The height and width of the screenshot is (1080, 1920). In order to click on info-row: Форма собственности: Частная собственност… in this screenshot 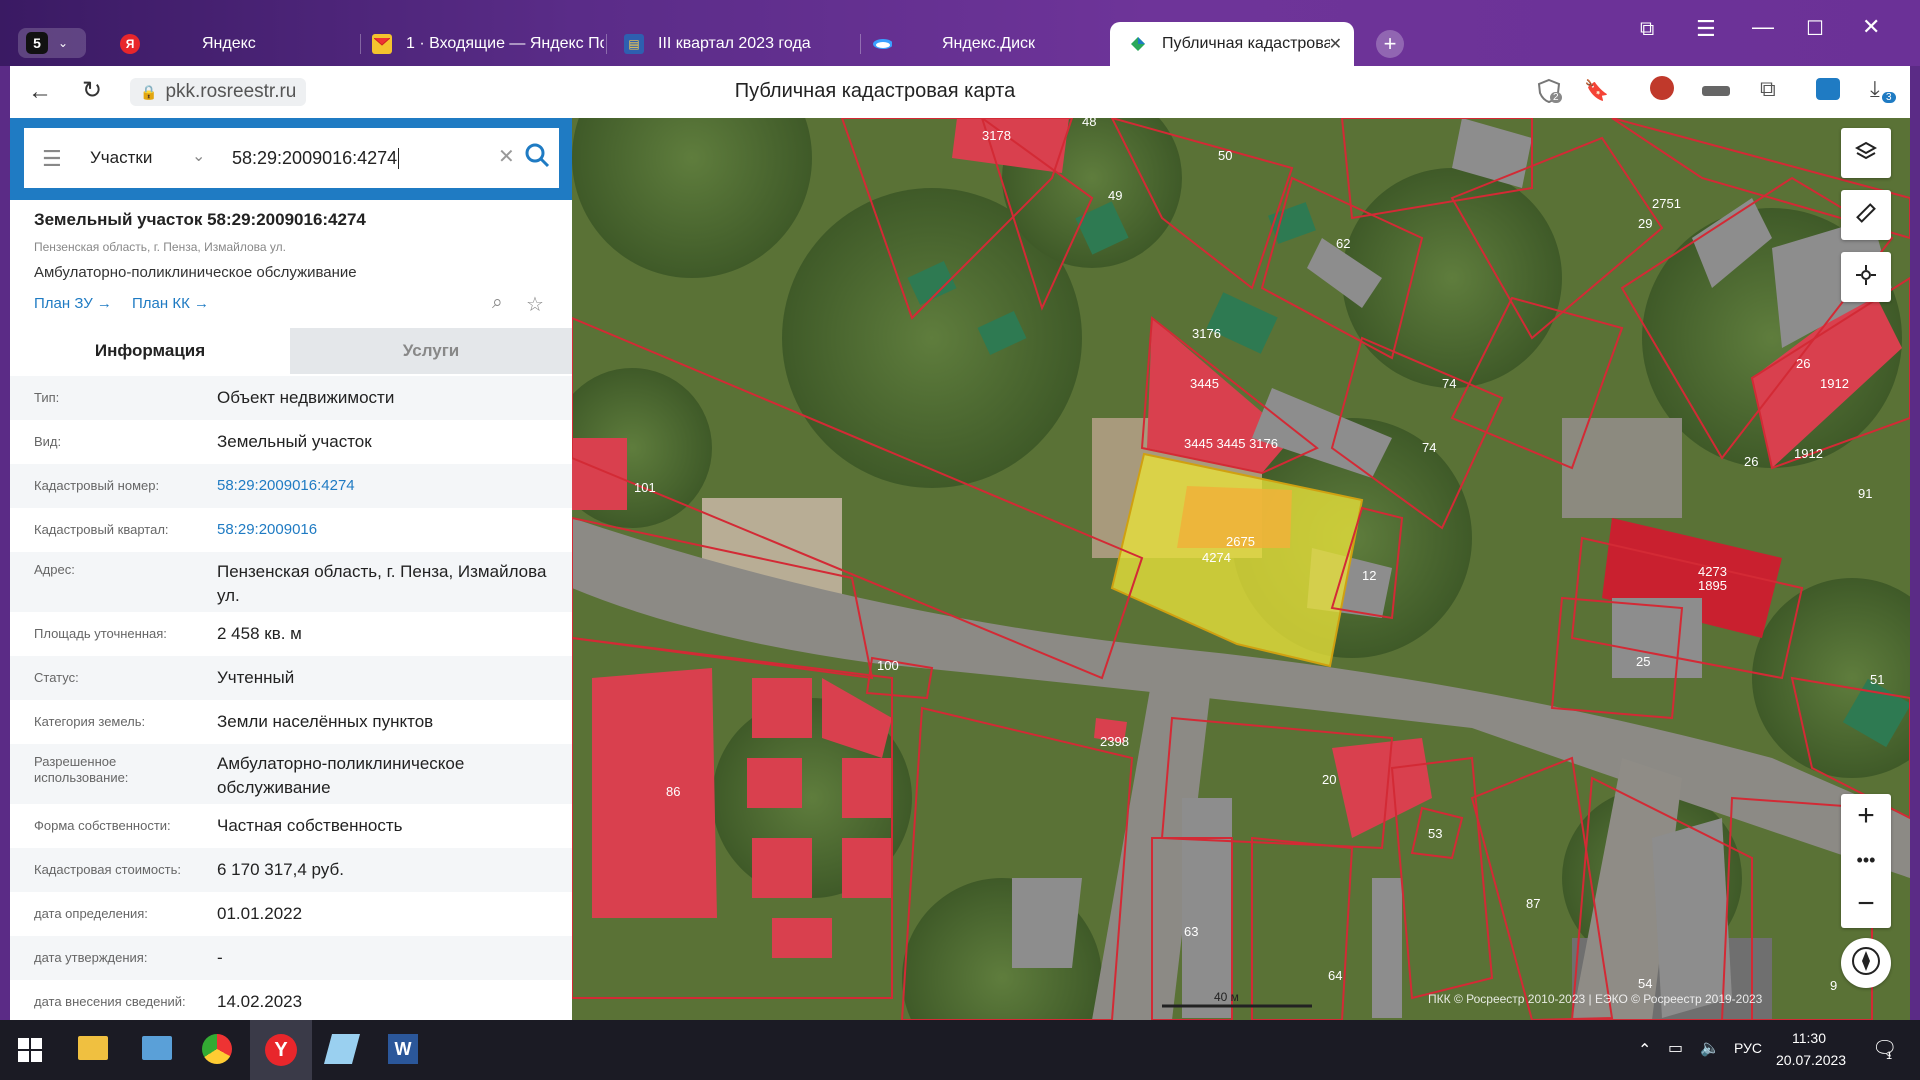, I will do `click(291, 826)`.